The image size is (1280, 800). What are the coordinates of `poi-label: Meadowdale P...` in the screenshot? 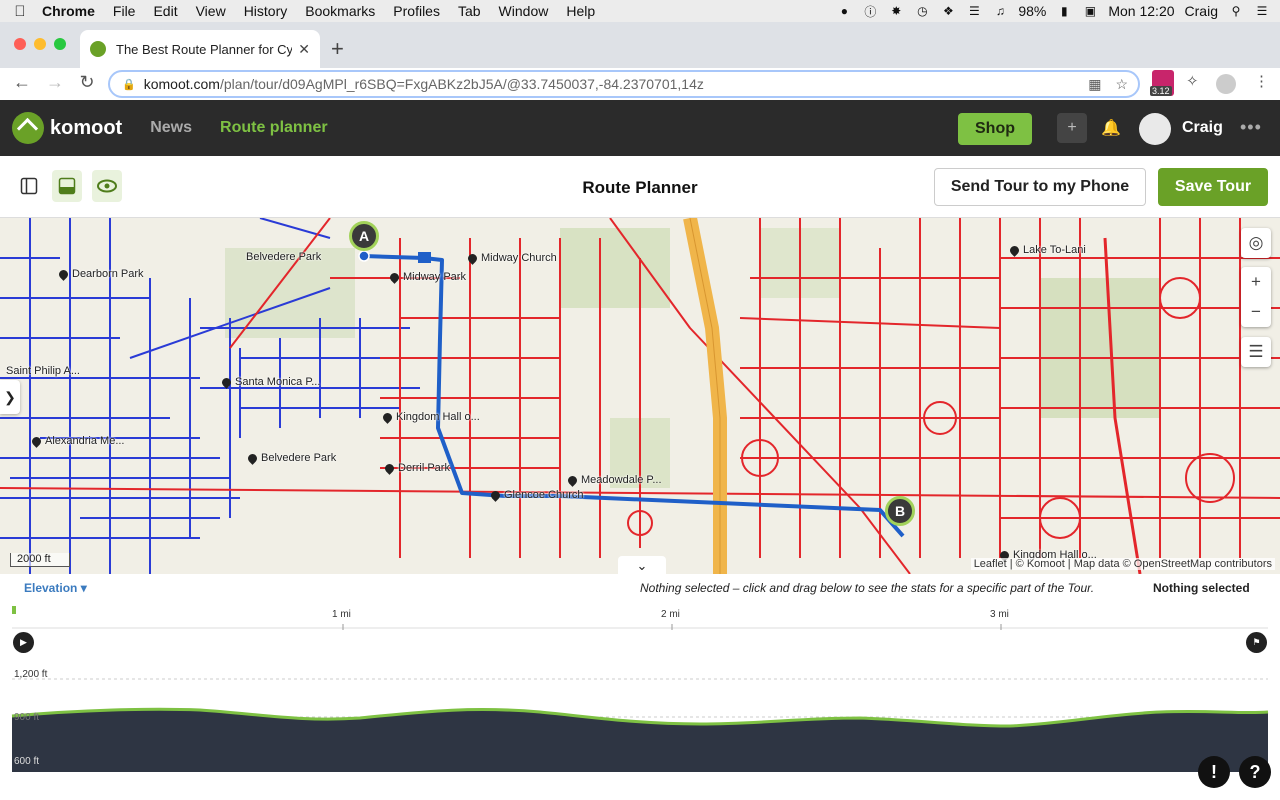 It's located at (615, 480).